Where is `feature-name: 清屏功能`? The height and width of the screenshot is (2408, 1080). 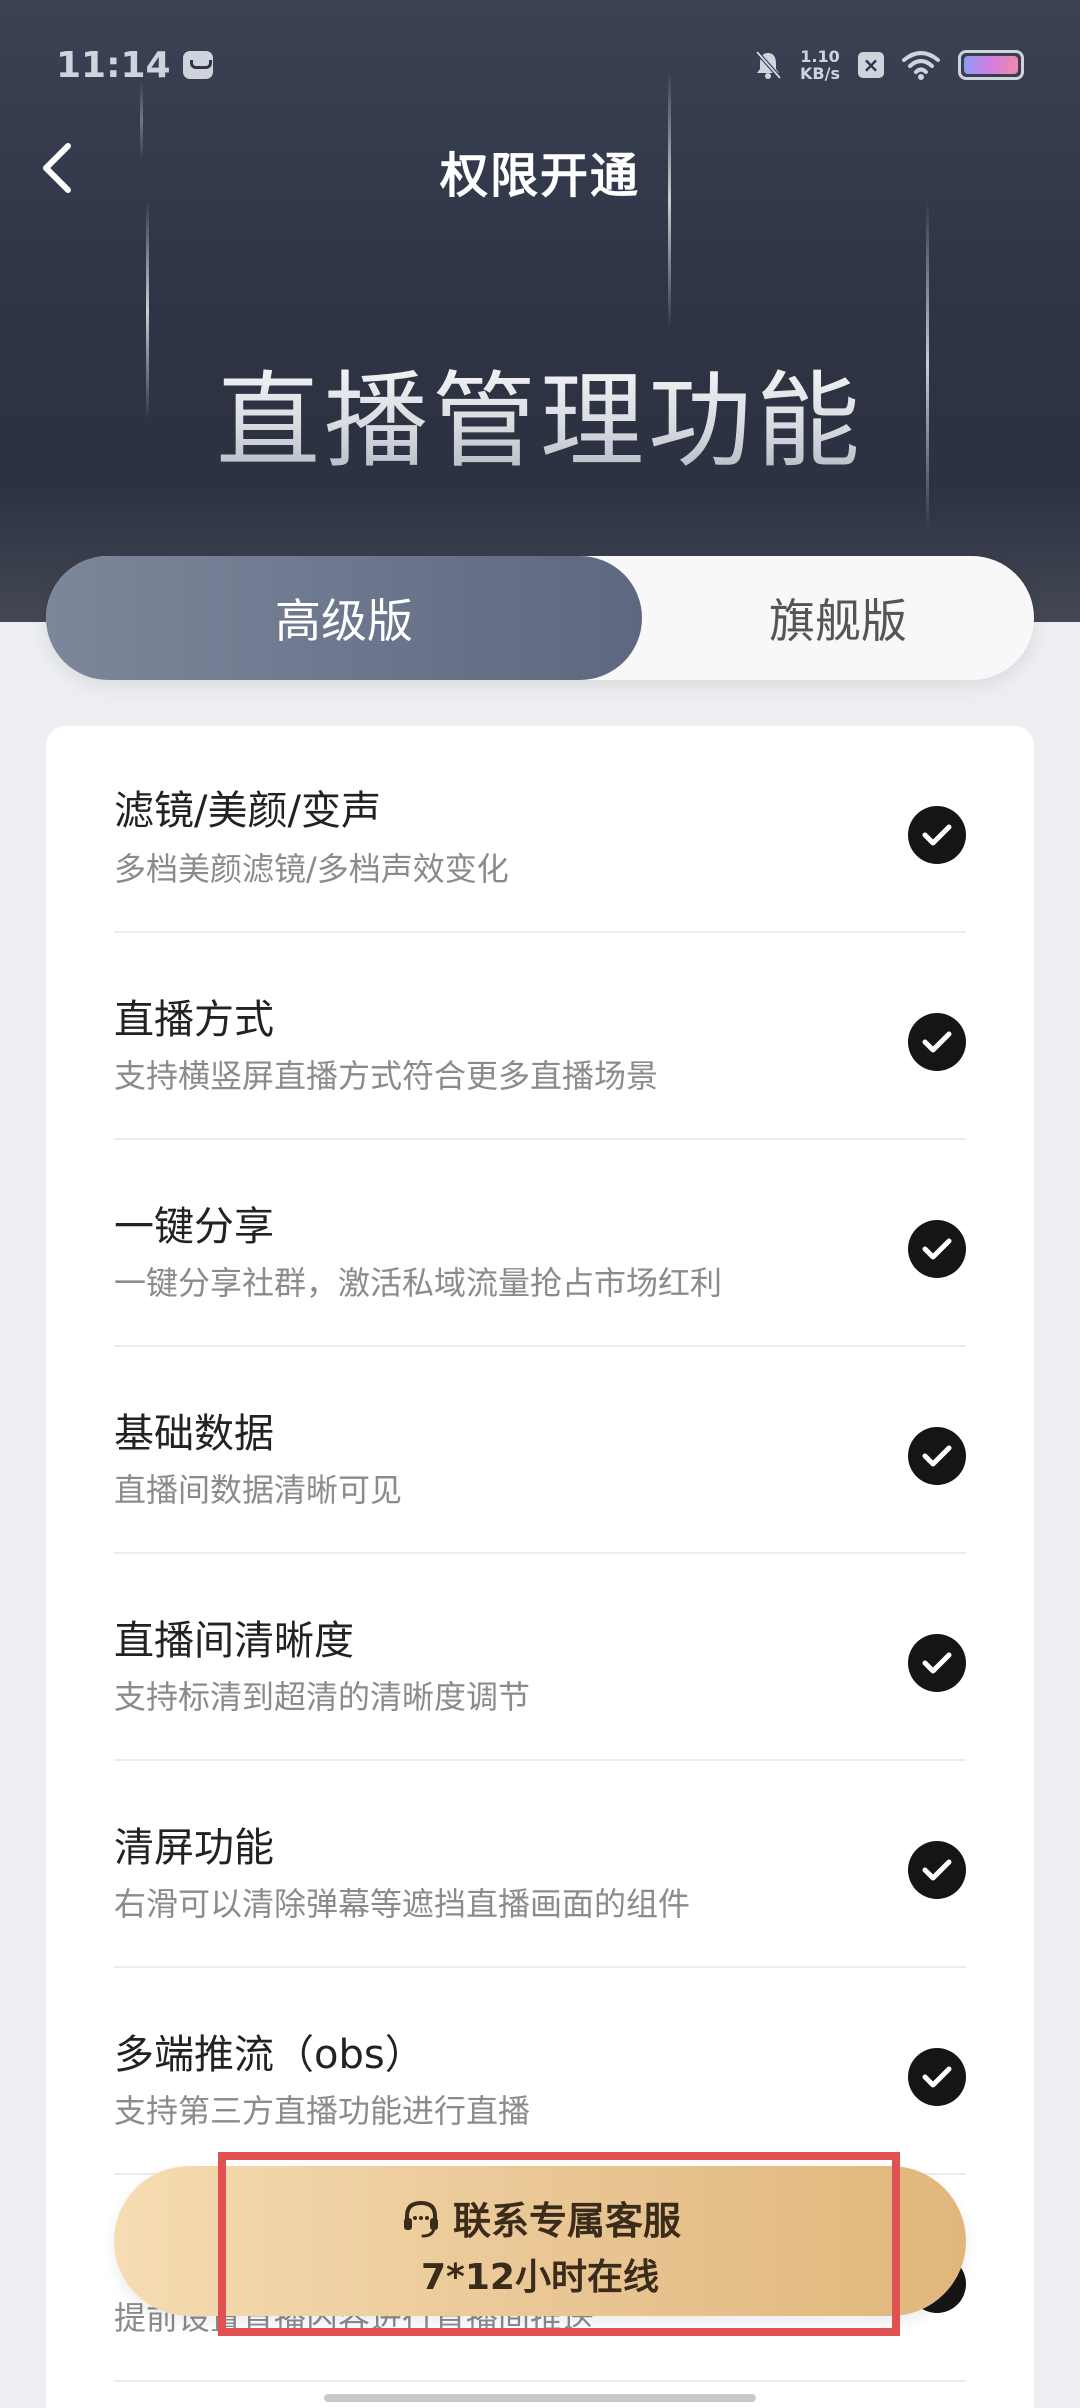
feature-name: 清屏功能 is located at coordinates (194, 1848).